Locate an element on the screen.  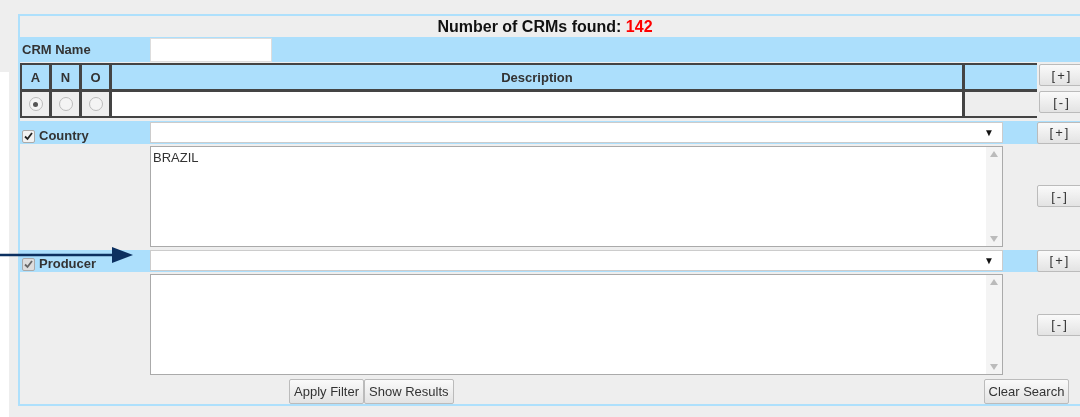
dropdown: ▼ is located at coordinates (576, 133).